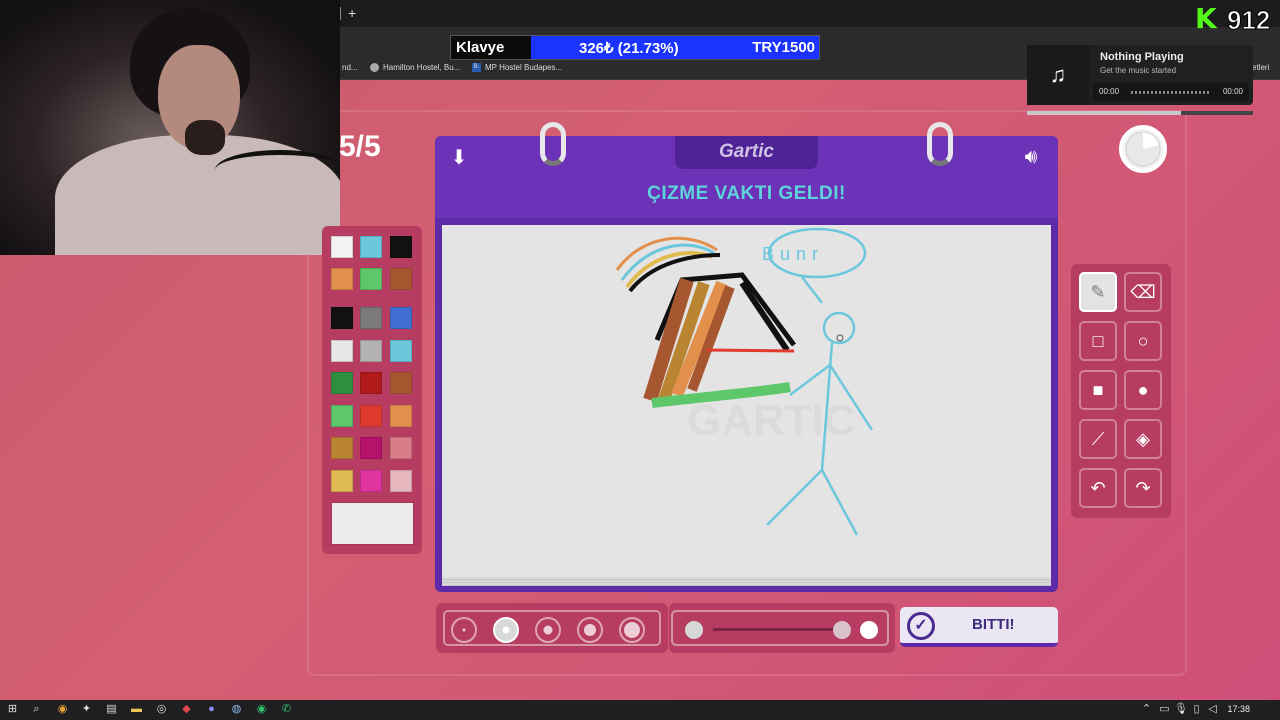  Describe the element at coordinates (286, 709) in the screenshot. I see `whatsapp-icon: ✆` at that location.